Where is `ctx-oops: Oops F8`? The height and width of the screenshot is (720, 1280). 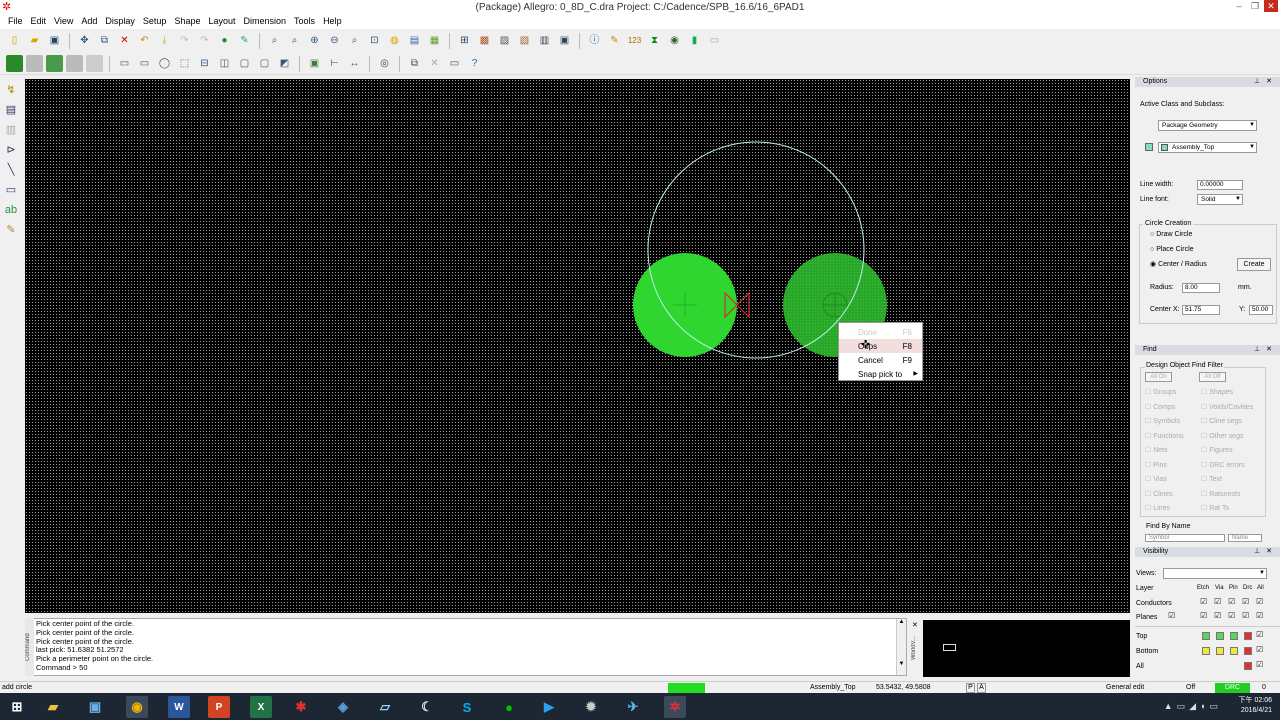
ctx-oops: Oops F8 is located at coordinates (880, 346).